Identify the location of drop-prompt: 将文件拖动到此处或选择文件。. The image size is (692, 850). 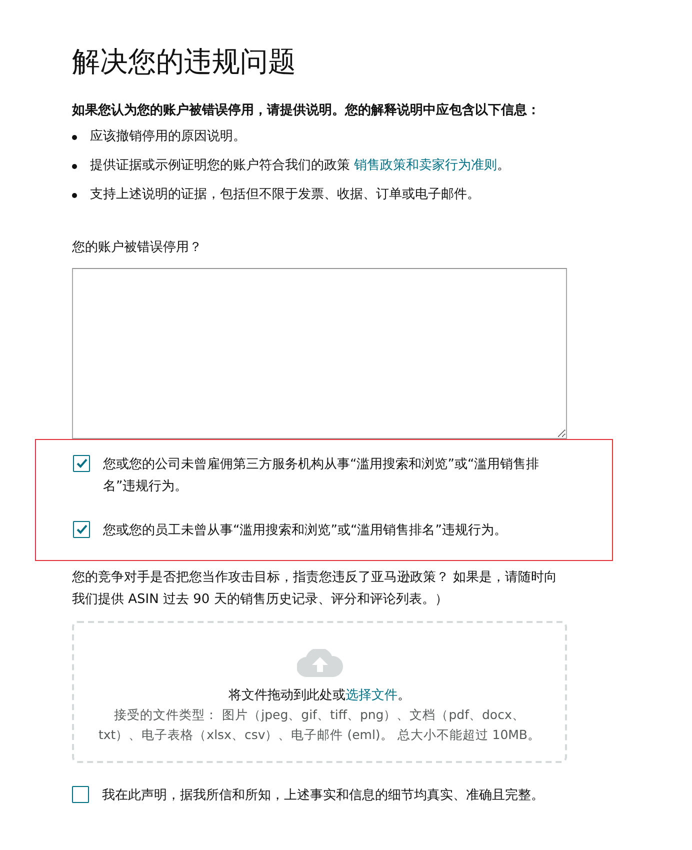
(319, 696).